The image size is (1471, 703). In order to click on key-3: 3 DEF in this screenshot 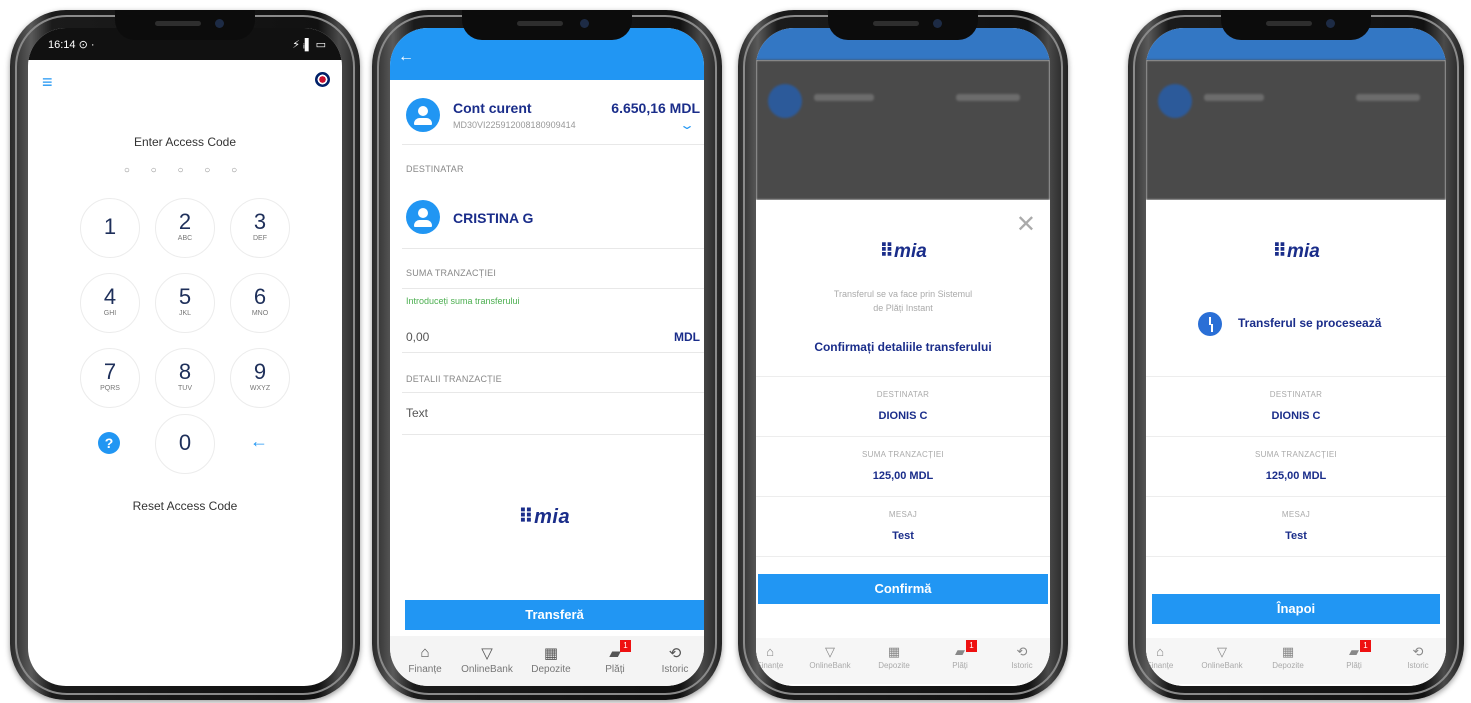, I will do `click(260, 228)`.